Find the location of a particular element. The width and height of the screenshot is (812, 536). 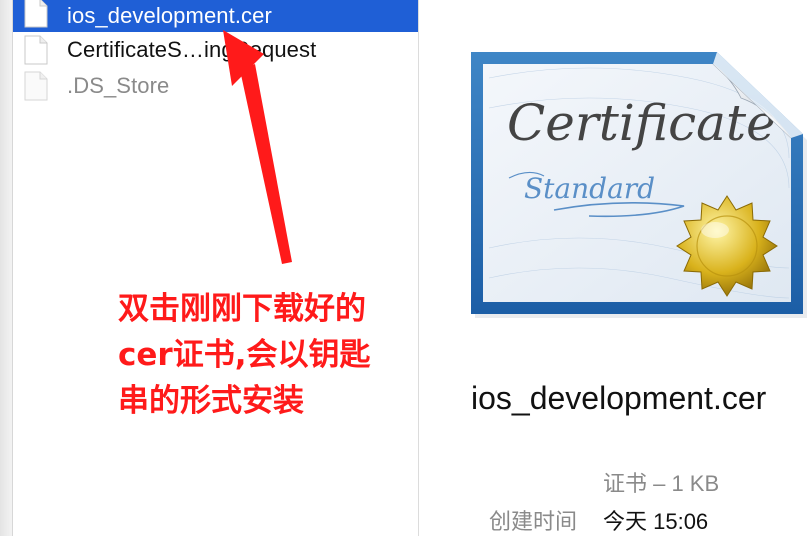

preview-file-name: ios_development.cer is located at coordinates (619, 398).